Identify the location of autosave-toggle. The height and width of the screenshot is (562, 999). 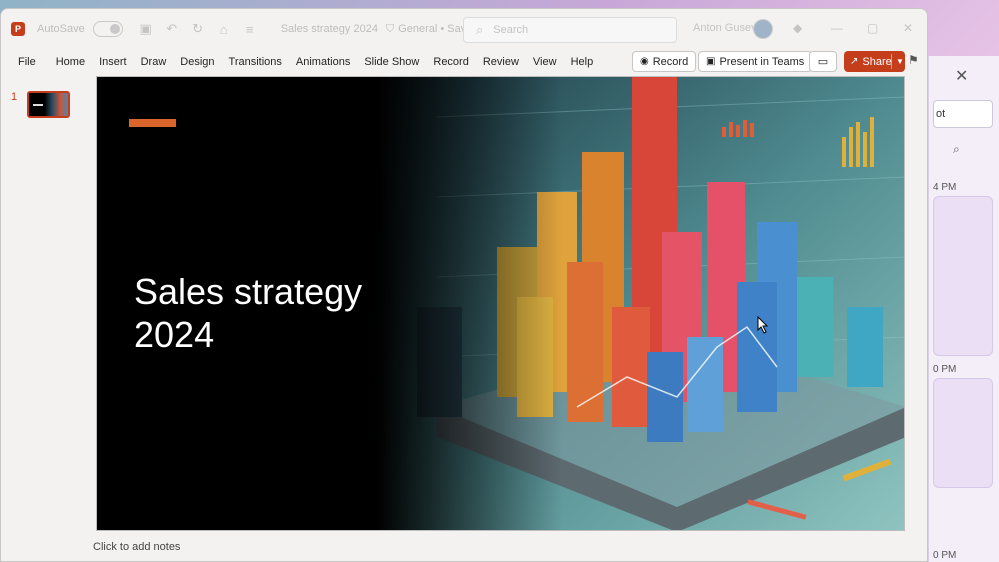
(107, 29).